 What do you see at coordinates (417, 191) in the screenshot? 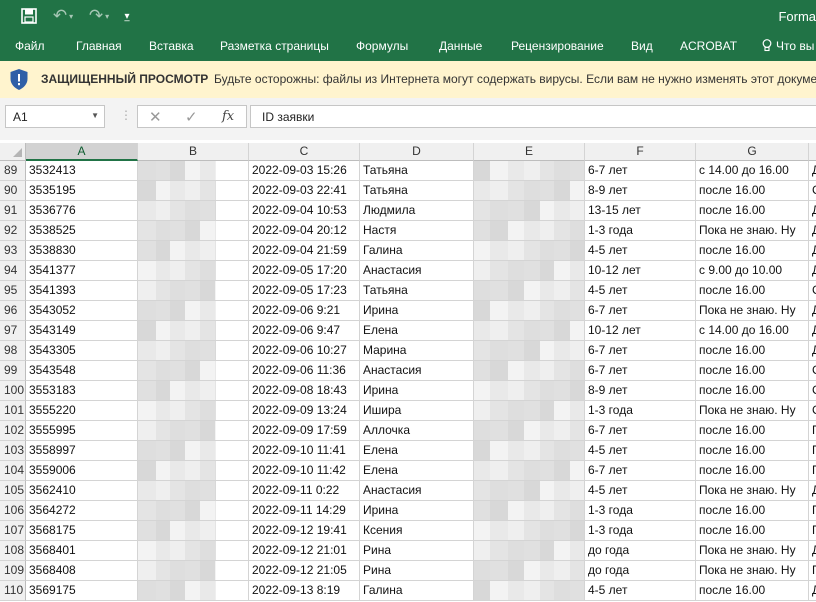
I see `cell-d: Татьяна` at bounding box center [417, 191].